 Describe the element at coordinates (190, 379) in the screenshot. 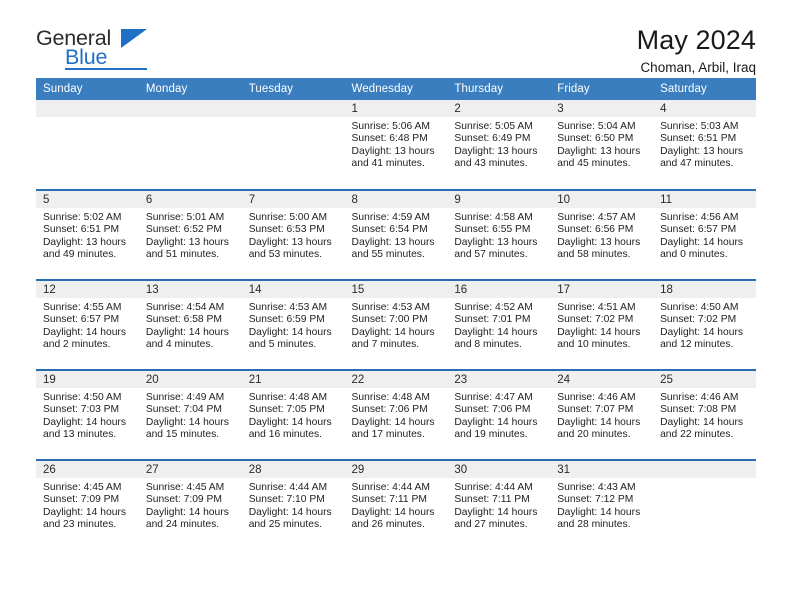

I see `day-number: 20` at that location.